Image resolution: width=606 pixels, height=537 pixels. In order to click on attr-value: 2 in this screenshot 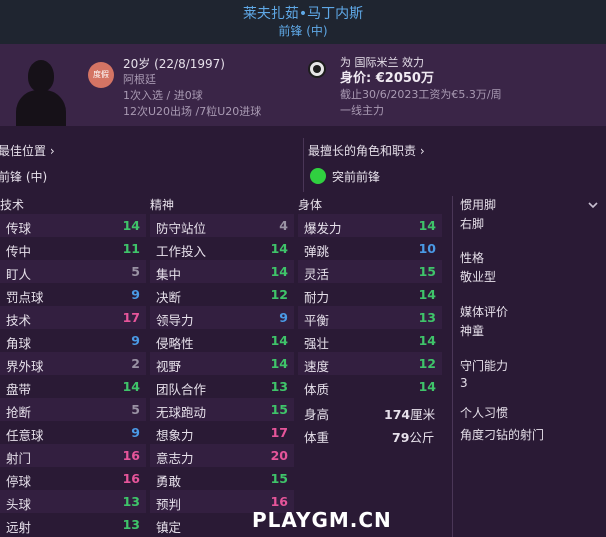, I will do `click(135, 363)`.